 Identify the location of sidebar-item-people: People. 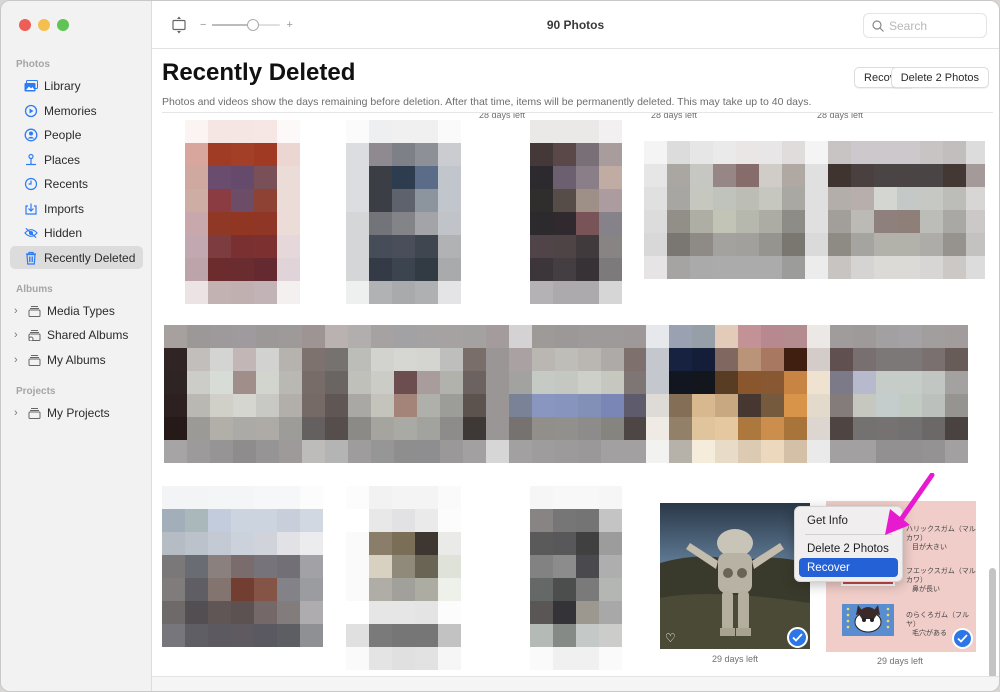
(76, 134).